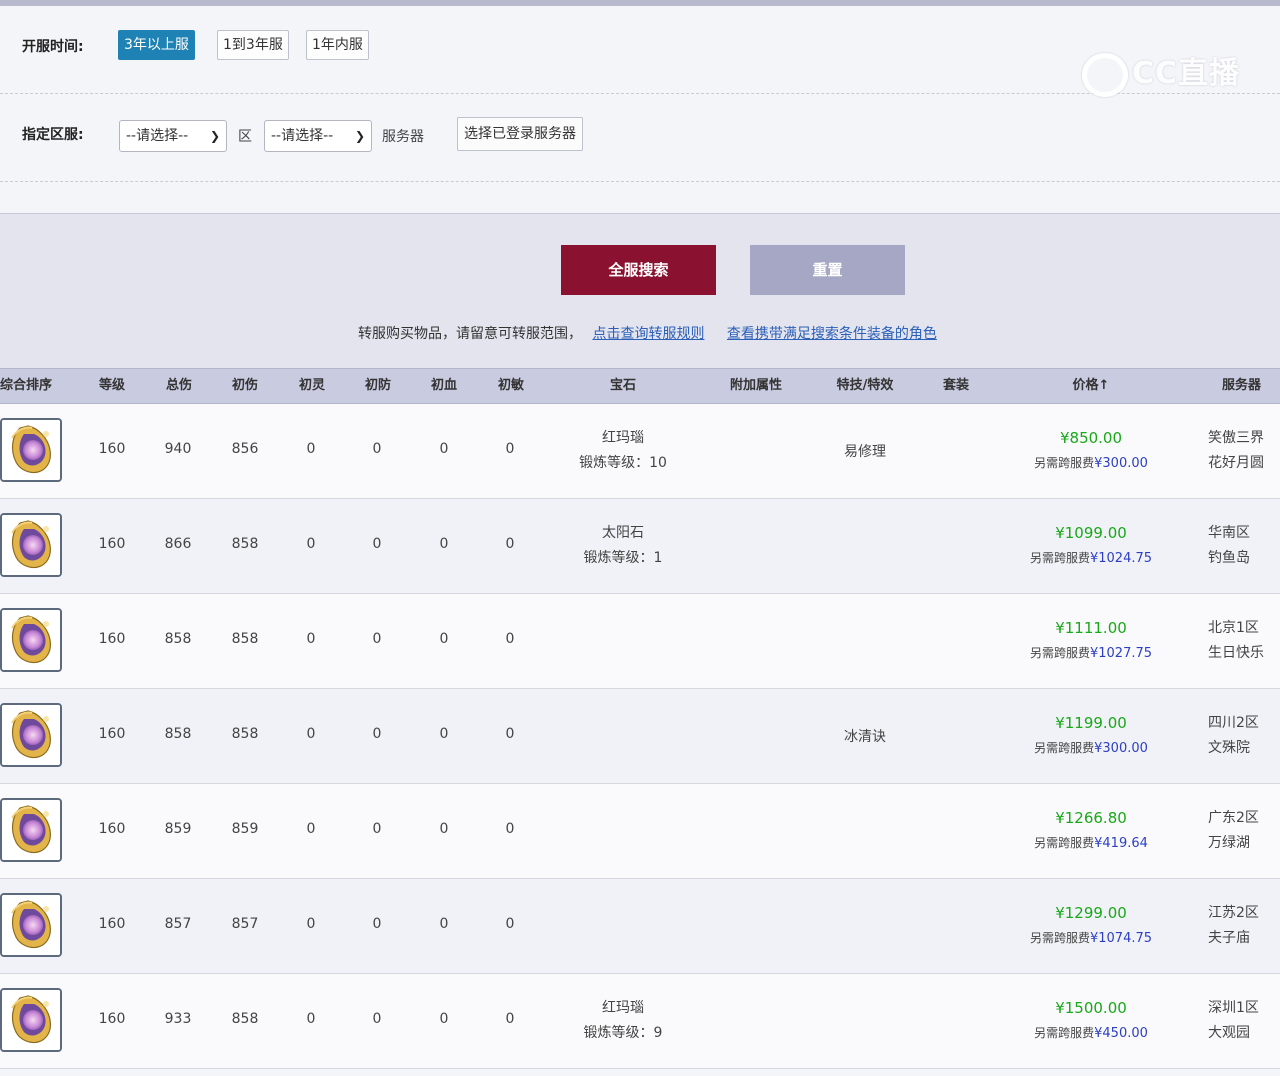  What do you see at coordinates (1091, 1008) in the screenshot?
I see `price-value: ¥1500.00` at bounding box center [1091, 1008].